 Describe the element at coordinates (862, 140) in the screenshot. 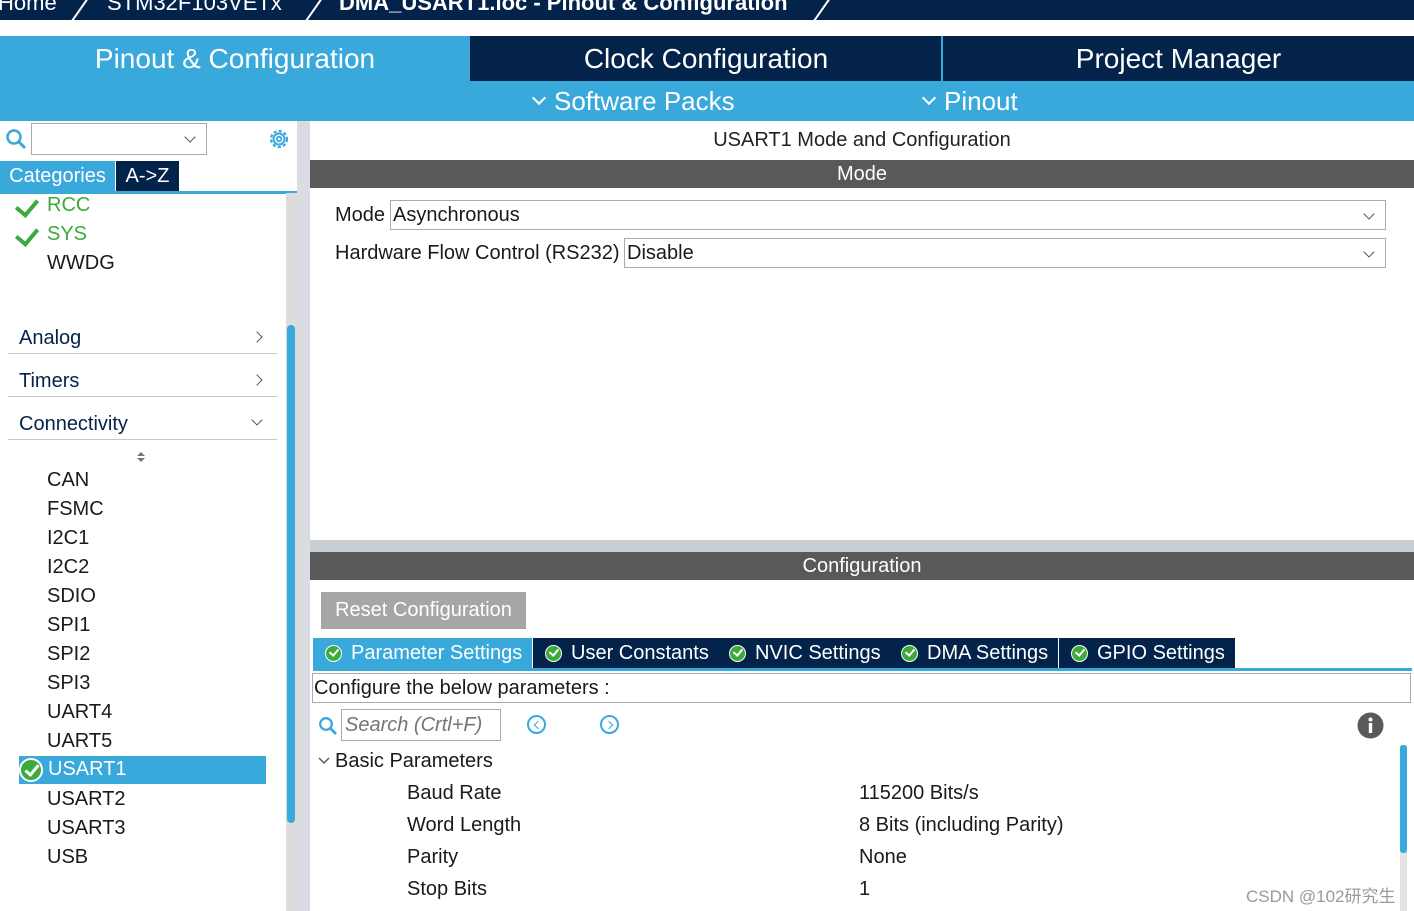

I see `page-title: USART1 Mode and Configuration` at that location.